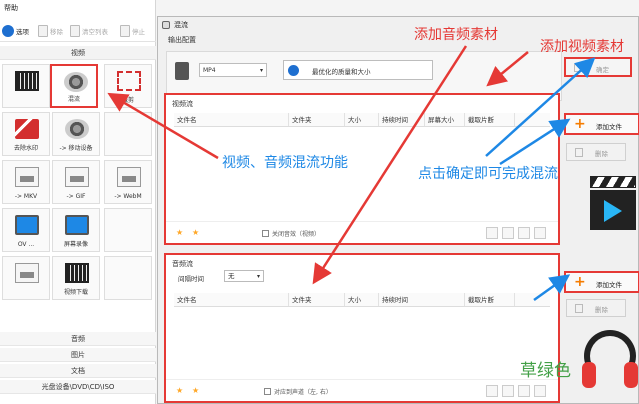 The image size is (639, 404). What do you see at coordinates (552, 288) in the screenshot?
I see `arrow-to-add-audio` at bounding box center [552, 288].